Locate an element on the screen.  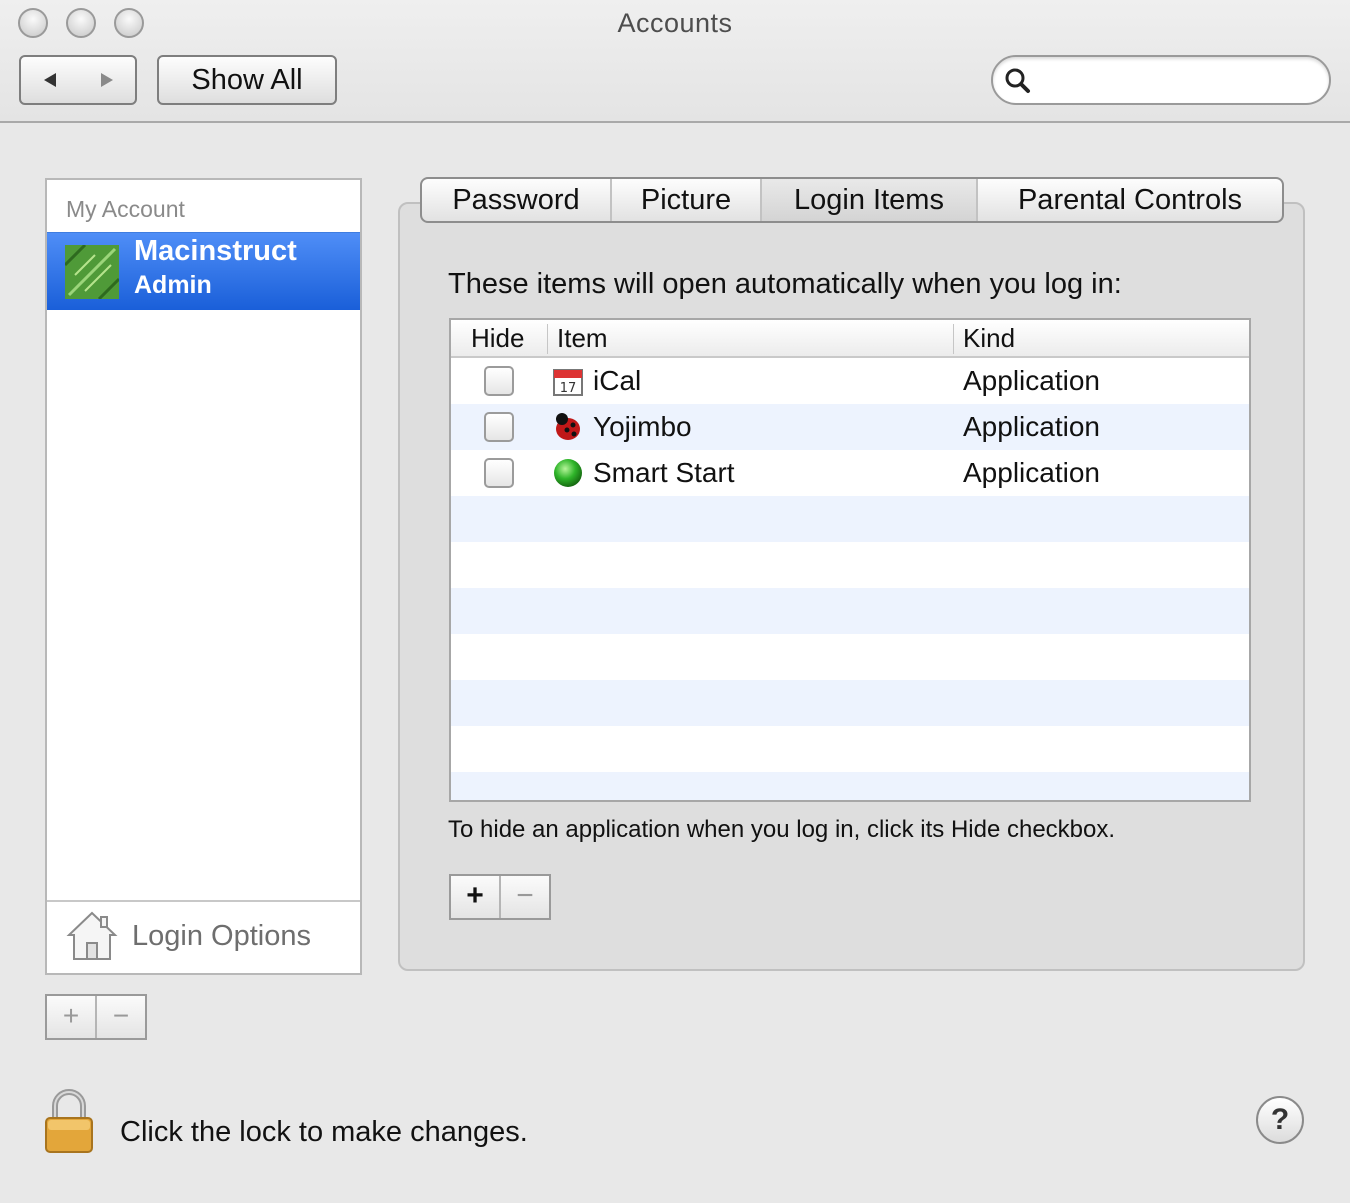
table-row: Smart Start Application is located at coordinates (850, 473).